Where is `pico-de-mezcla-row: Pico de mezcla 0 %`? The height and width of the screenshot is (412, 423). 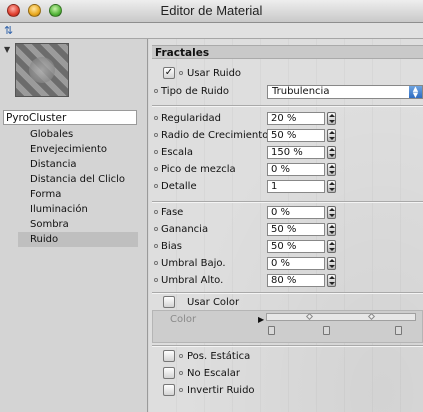 pico-de-mezcla-row: Pico de mezcla 0 % is located at coordinates (285, 170).